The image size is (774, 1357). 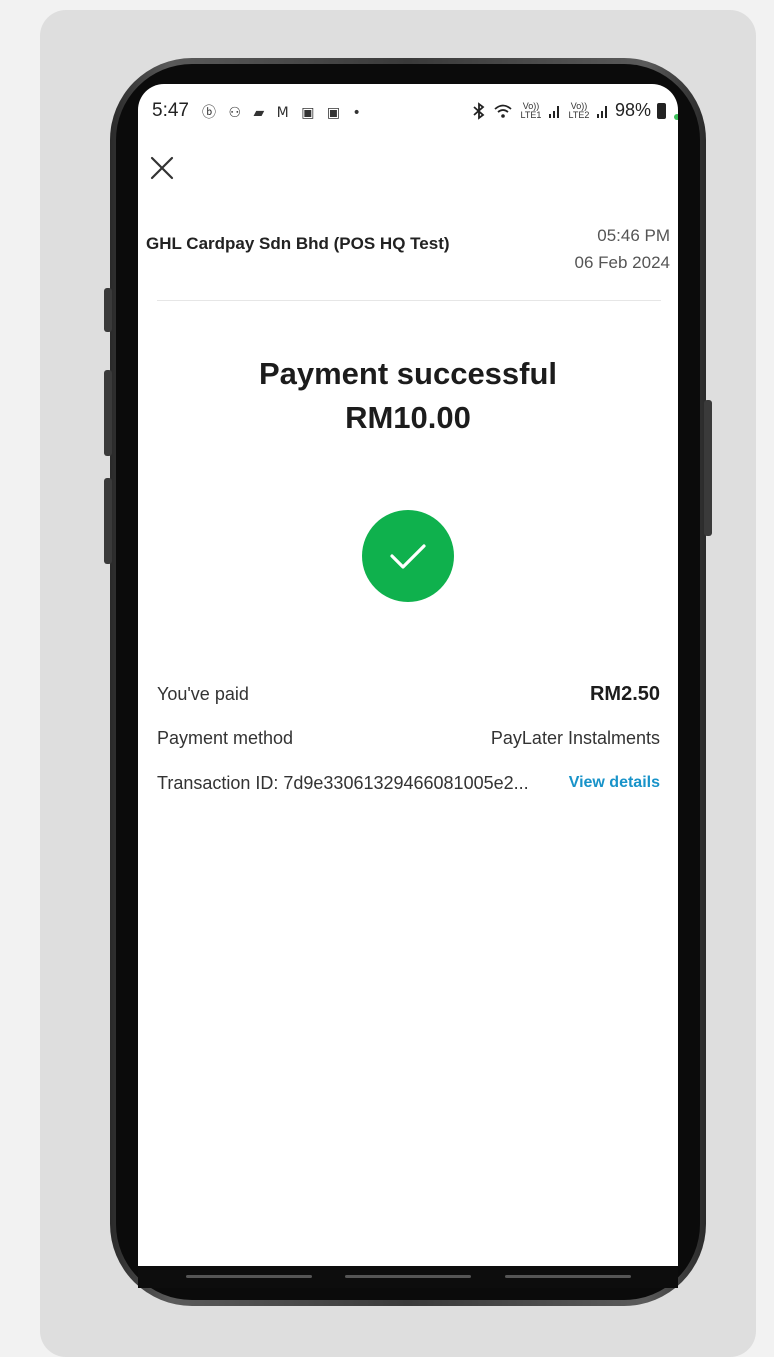 What do you see at coordinates (708, 468) in the screenshot?
I see `phone-power-button` at bounding box center [708, 468].